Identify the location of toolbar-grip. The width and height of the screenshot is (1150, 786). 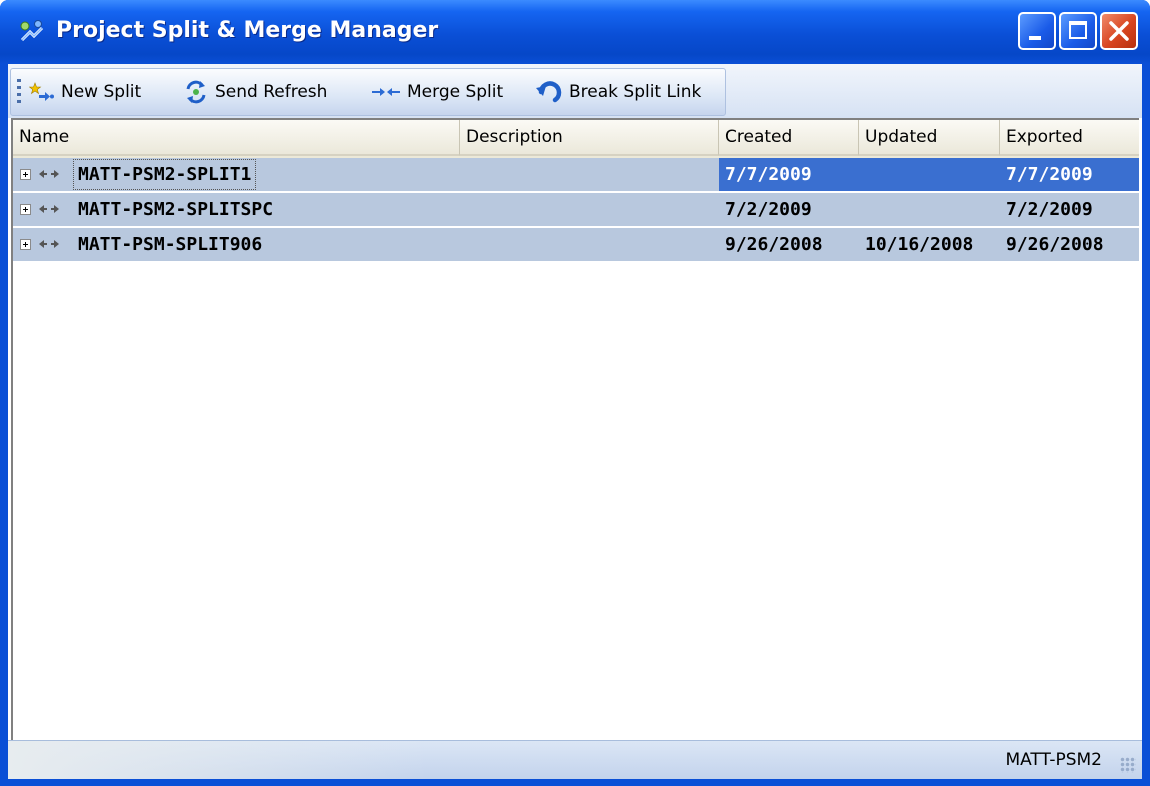
(19, 93).